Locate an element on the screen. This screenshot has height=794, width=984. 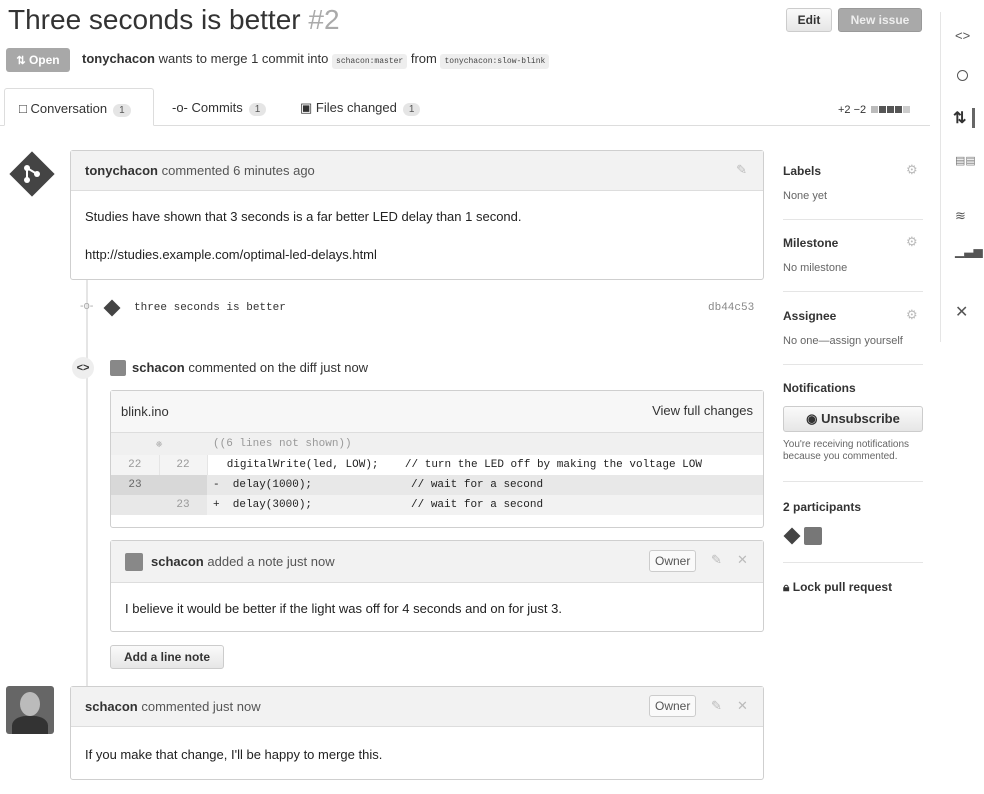
head-branch: tonychacon:slow-blink is located at coordinates (495, 61).